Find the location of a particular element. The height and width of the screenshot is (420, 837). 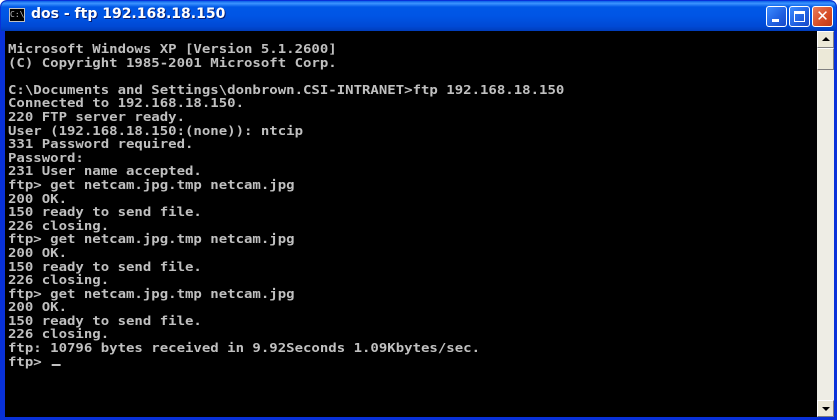

console-prompt: ftp> is located at coordinates (29, 361).